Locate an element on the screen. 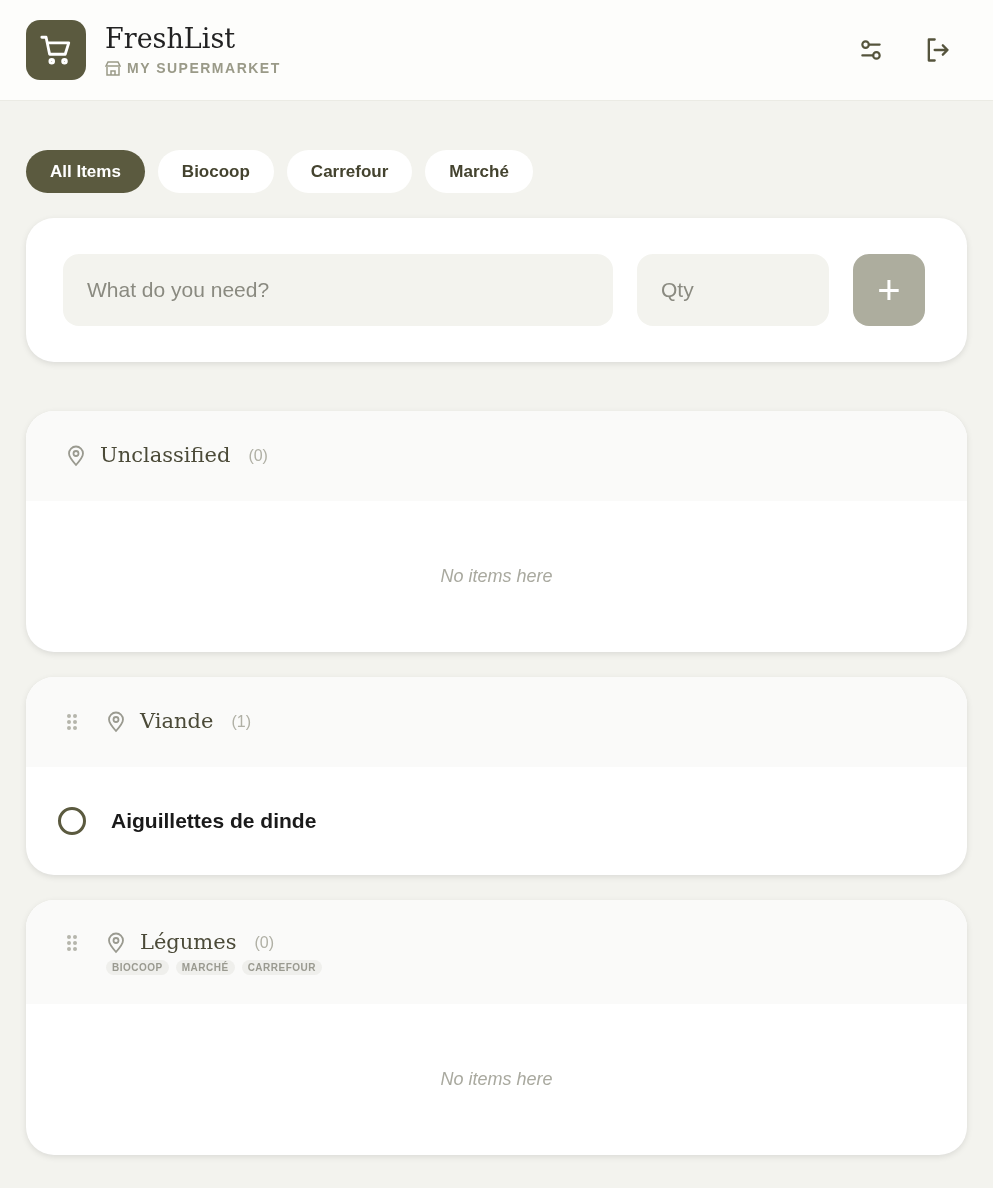 Image resolution: width=993 pixels, height=1188 pixels. qty-input-field: Qty is located at coordinates (733, 290).